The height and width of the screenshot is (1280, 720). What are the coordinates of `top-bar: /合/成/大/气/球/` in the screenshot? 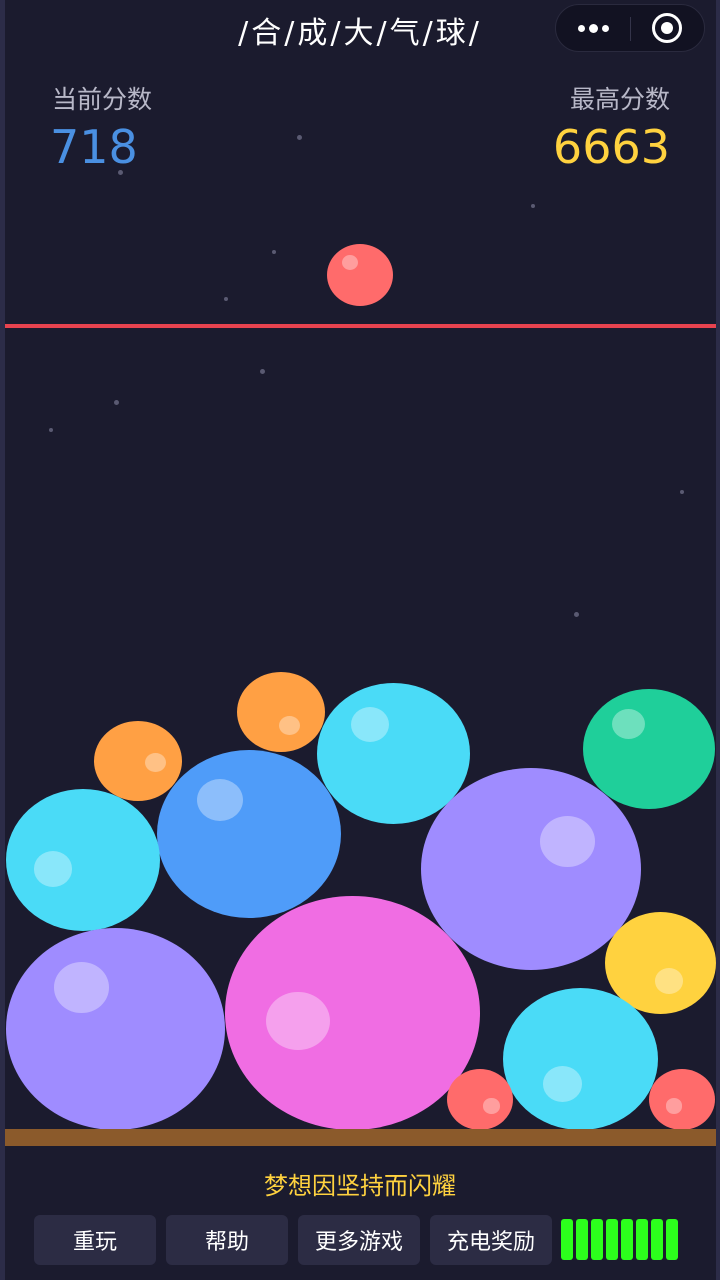 It's located at (360, 28).